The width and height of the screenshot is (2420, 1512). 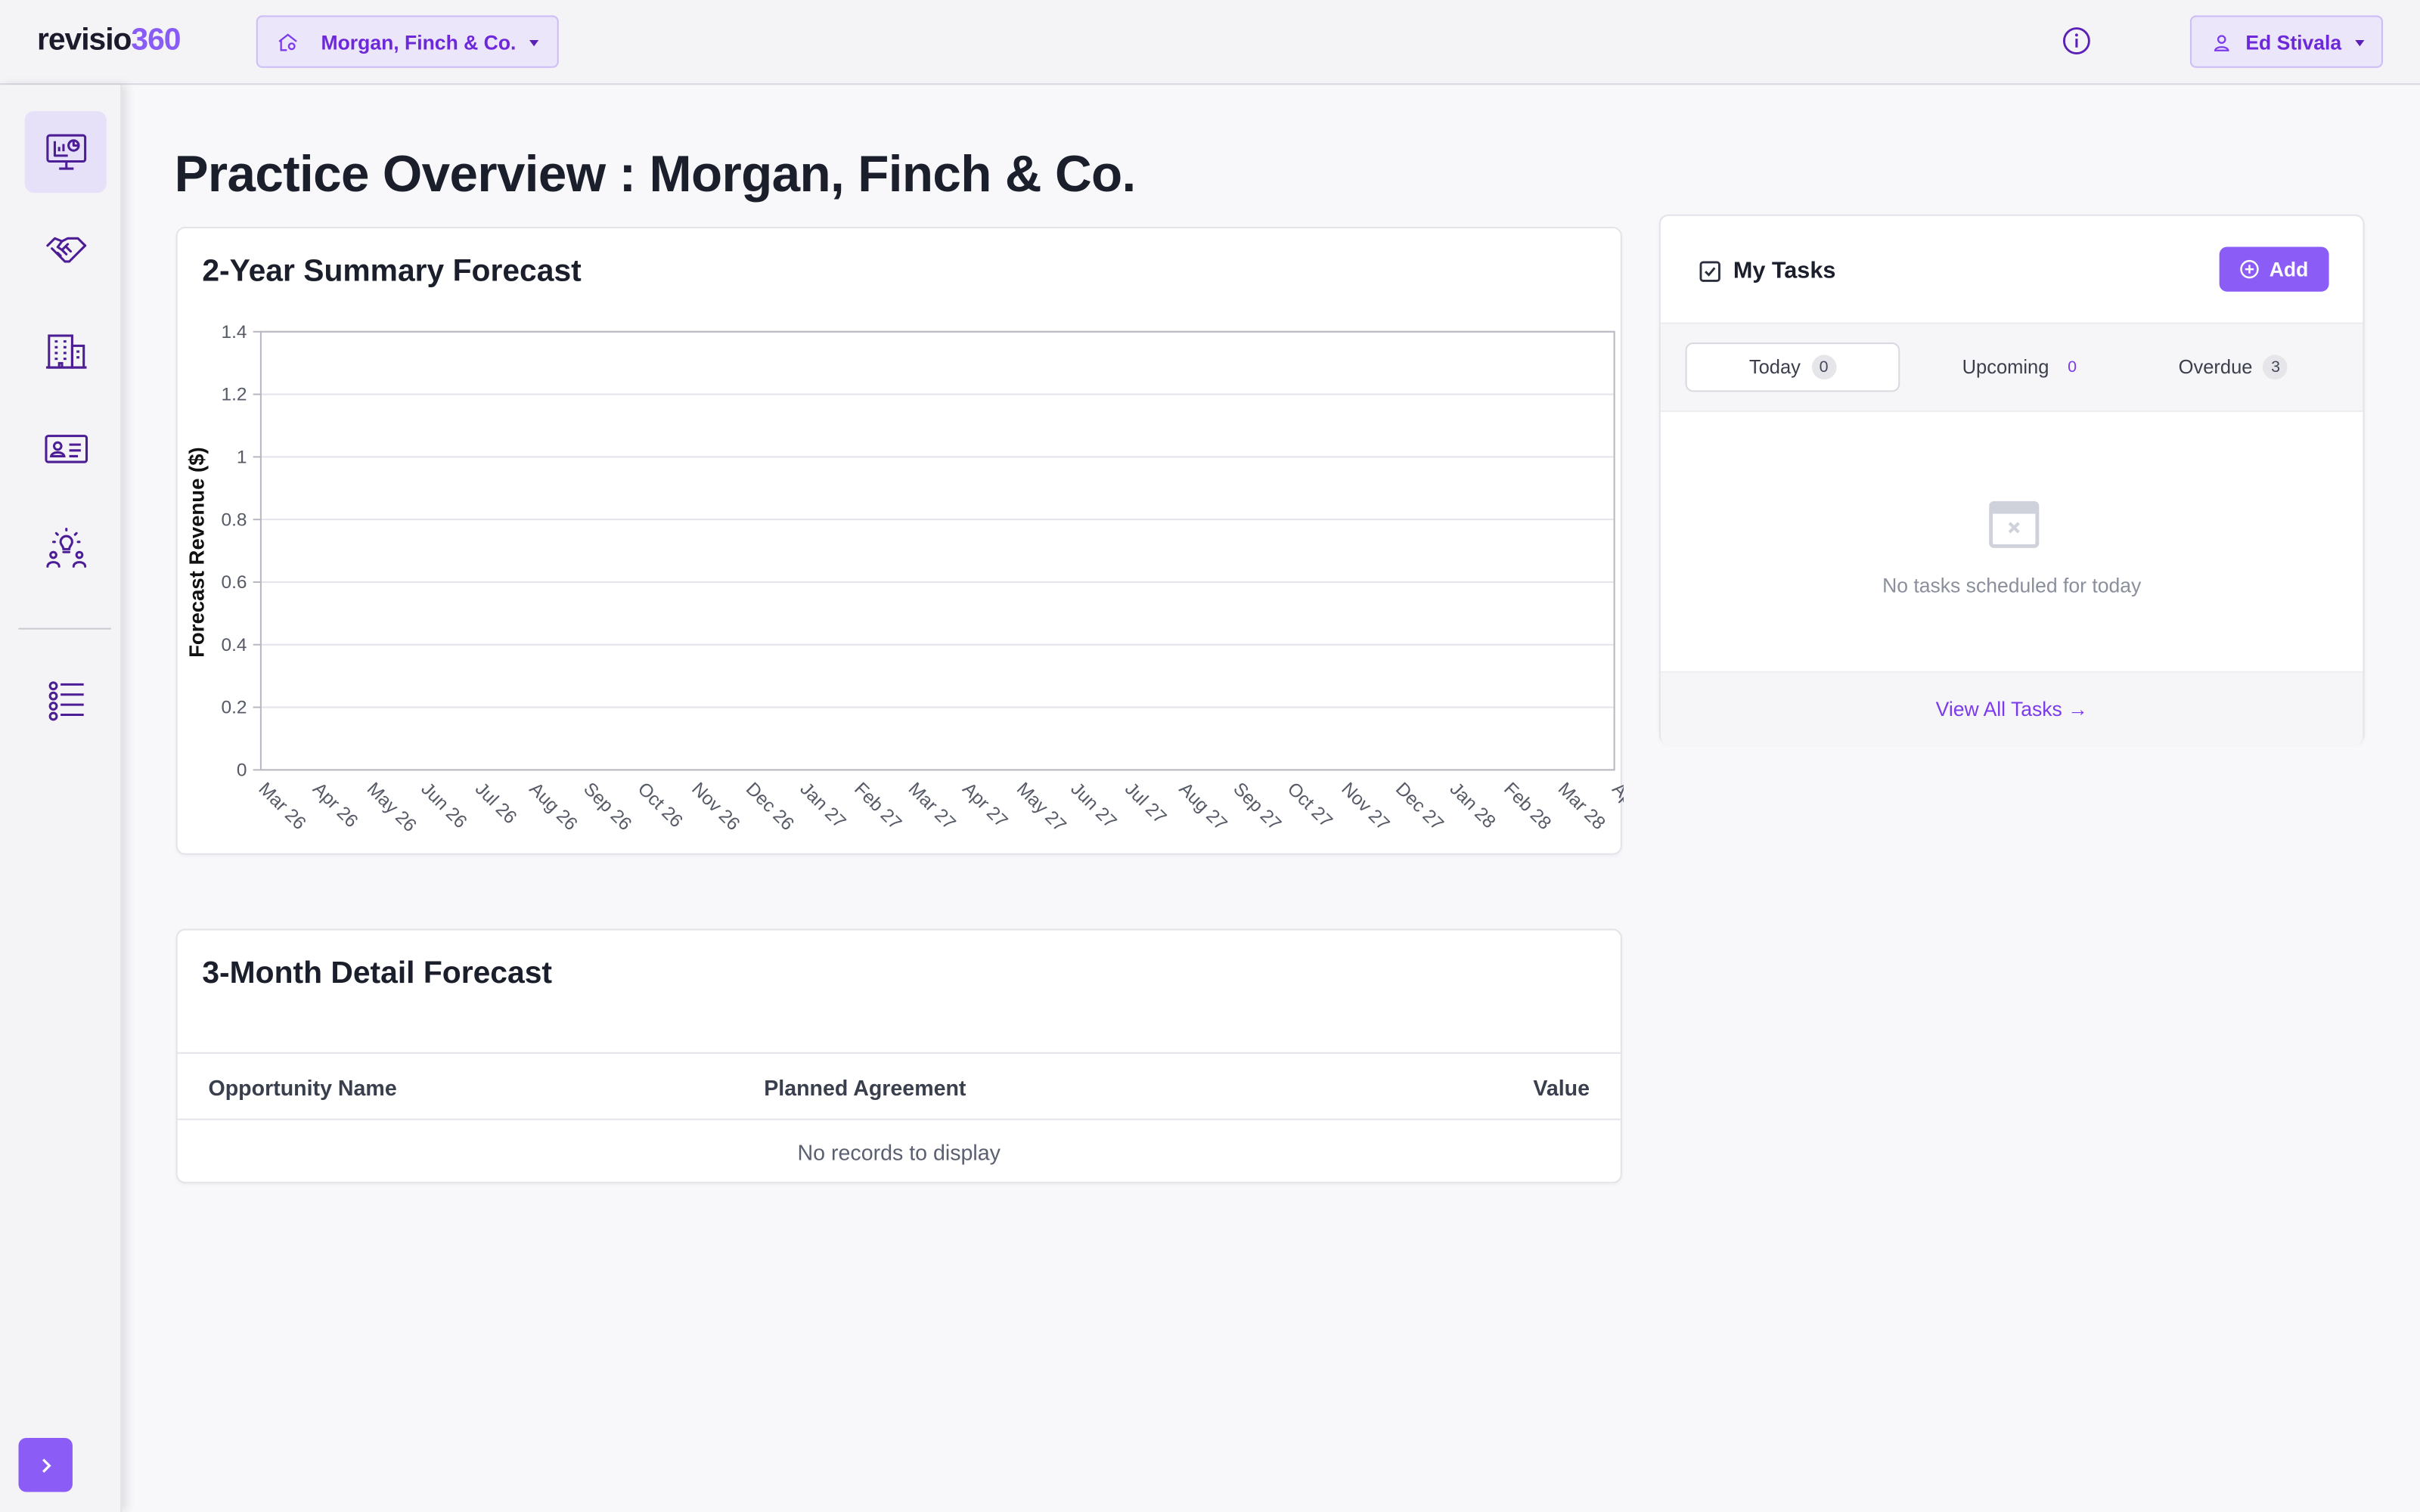 I want to click on task-tabs: Today 0 Upcoming 0 Overdue 3, so click(x=2011, y=367).